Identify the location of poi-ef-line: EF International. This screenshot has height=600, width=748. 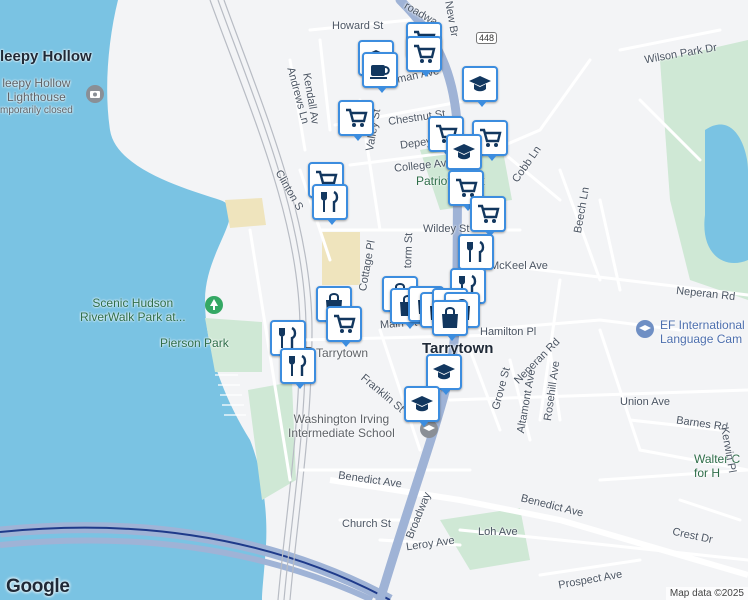
(702, 325).